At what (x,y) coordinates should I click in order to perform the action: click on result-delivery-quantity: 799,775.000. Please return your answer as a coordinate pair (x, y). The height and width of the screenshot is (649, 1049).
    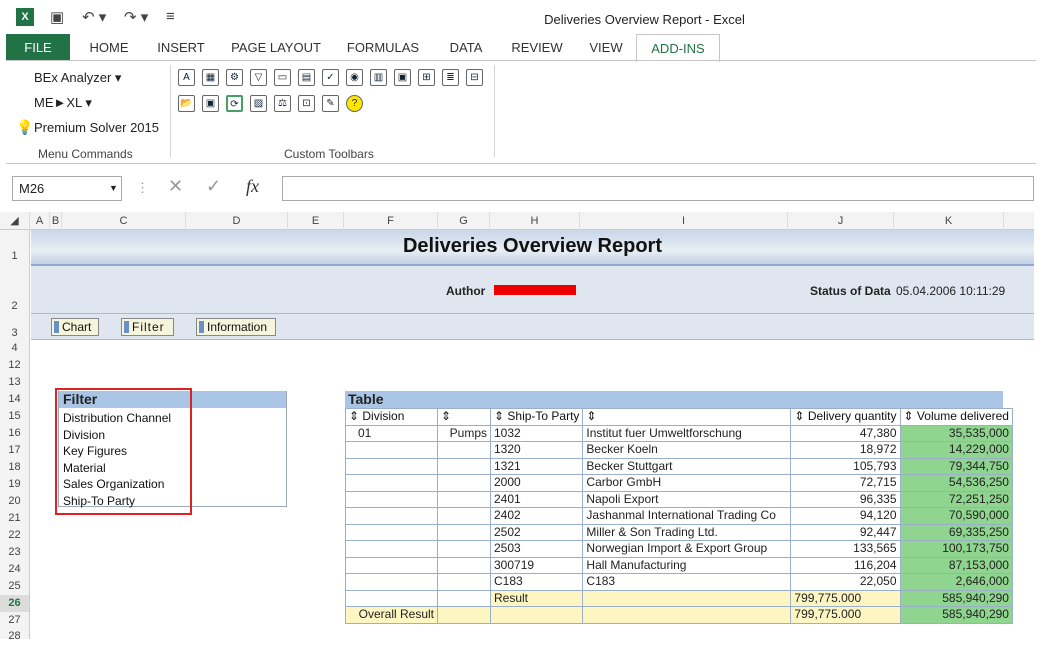
    Looking at the image, I should click on (845, 598).